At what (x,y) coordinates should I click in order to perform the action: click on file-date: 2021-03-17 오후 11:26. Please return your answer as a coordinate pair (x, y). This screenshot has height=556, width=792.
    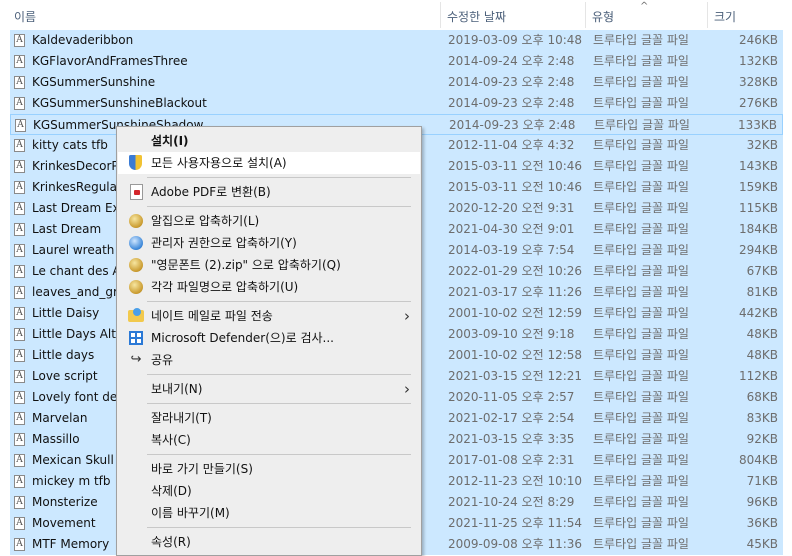
    Looking at the image, I should click on (515, 292).